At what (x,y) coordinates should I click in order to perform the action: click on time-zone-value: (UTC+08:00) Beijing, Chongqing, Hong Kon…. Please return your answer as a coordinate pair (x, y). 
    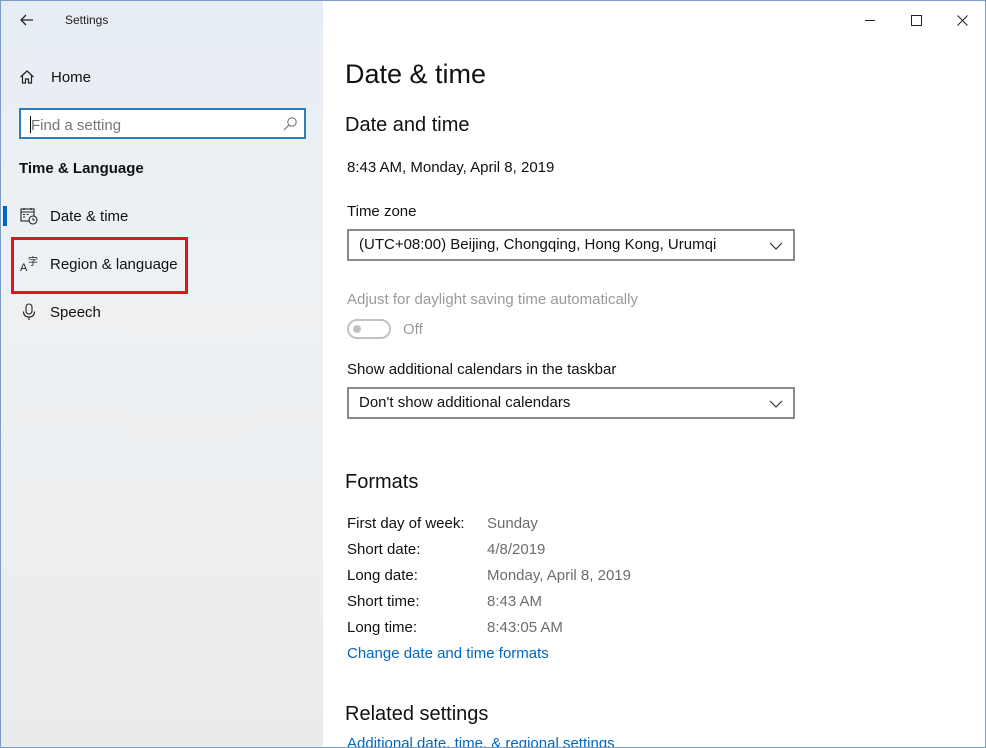
    Looking at the image, I should click on (538, 244).